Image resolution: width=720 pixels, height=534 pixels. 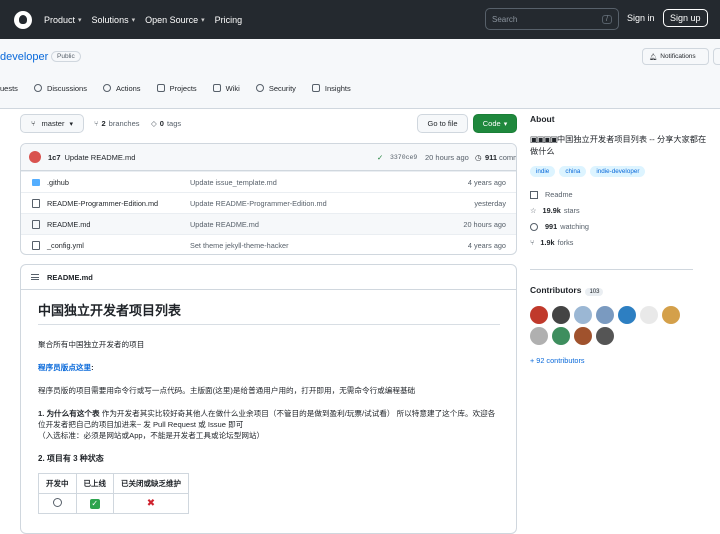 I want to click on tab-discussions: Discussions, so click(x=60, y=88).